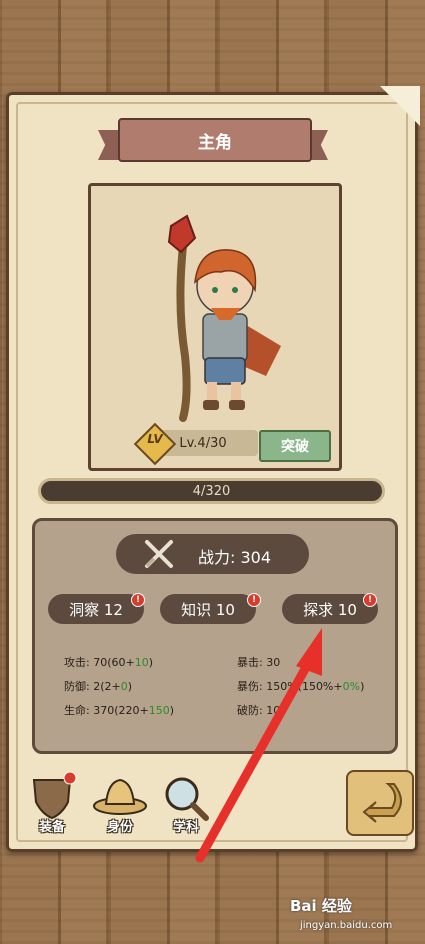  What do you see at coordinates (119, 710) in the screenshot?
I see `stat-health: 生命: 370(220+150)` at bounding box center [119, 710].